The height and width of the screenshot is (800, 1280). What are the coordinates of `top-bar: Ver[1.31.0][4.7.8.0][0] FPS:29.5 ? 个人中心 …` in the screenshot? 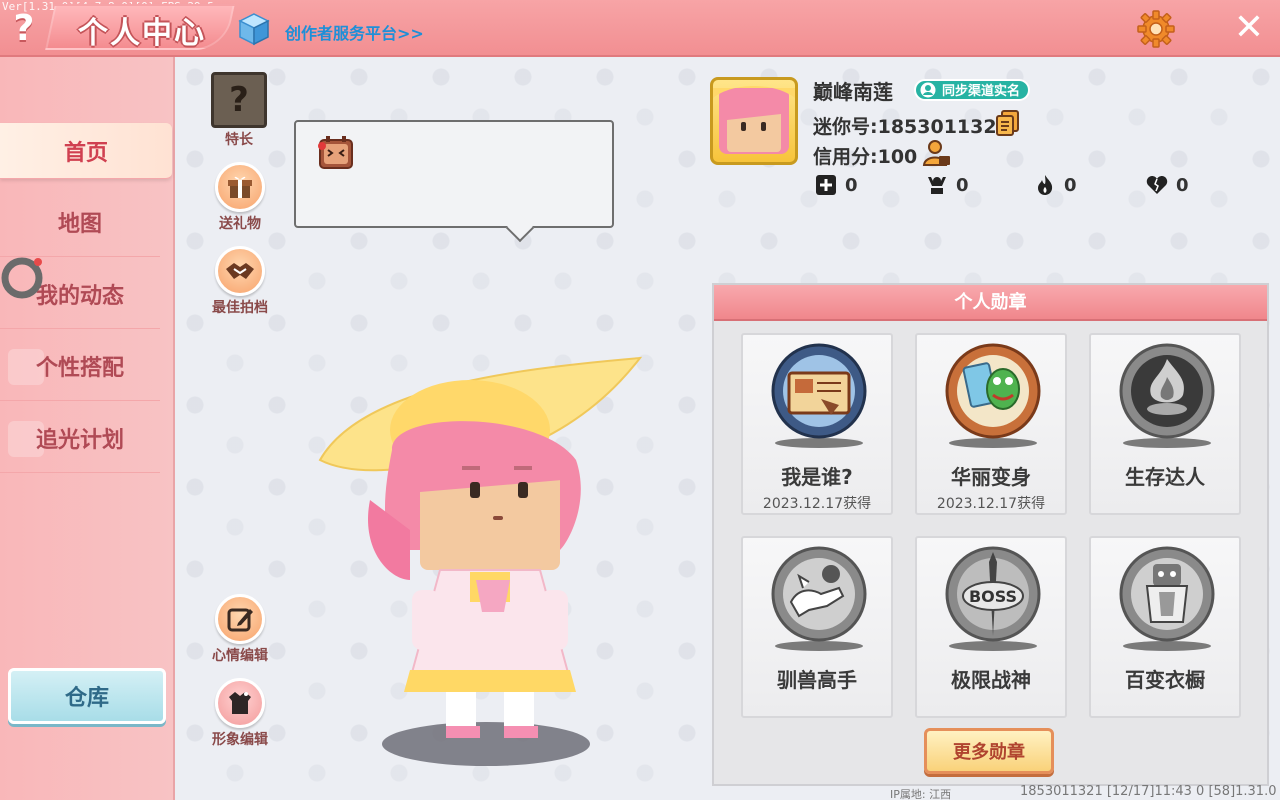 It's located at (640, 28).